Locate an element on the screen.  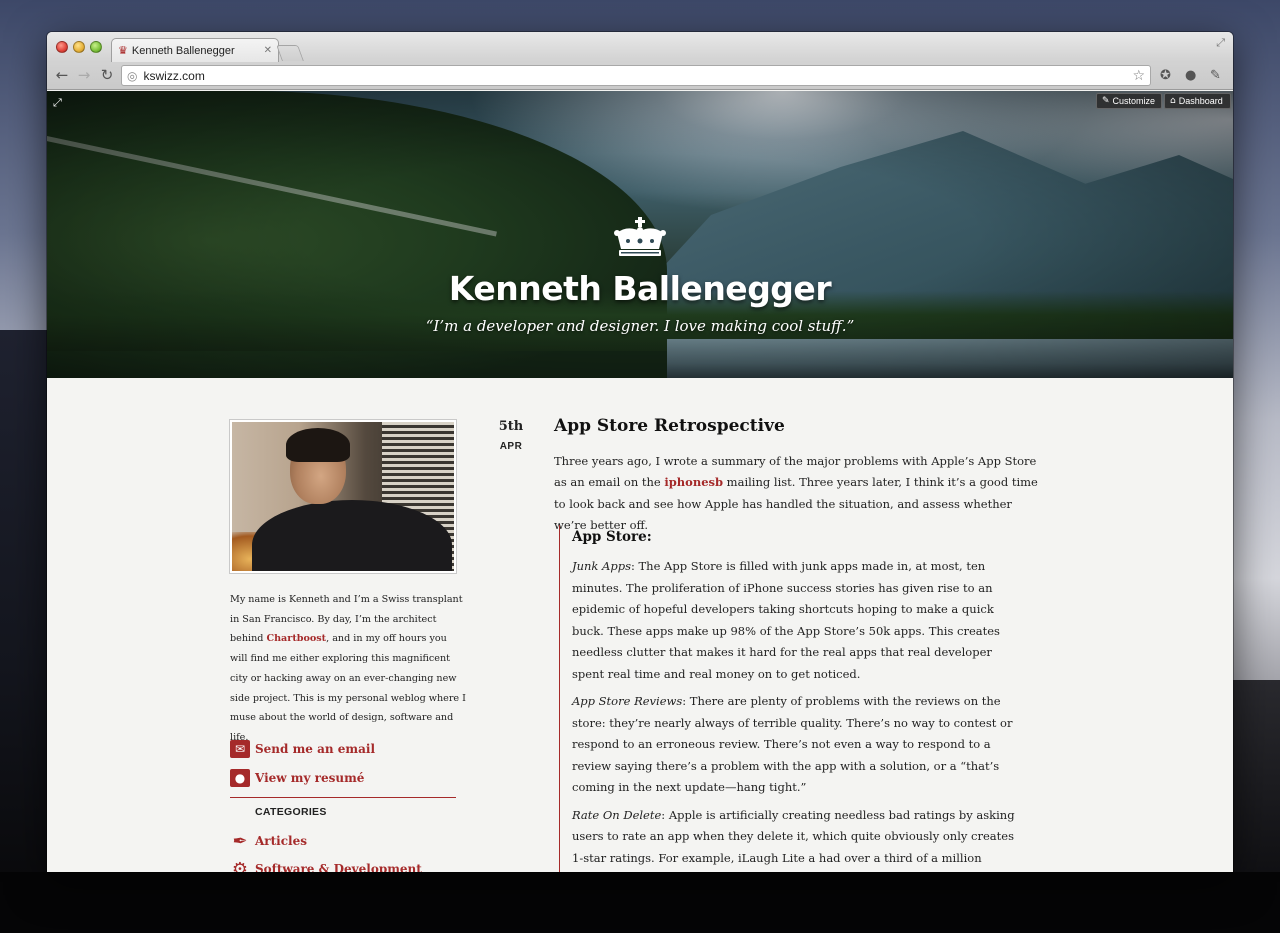
quill-icon: ✒ is located at coordinates (240, 841).